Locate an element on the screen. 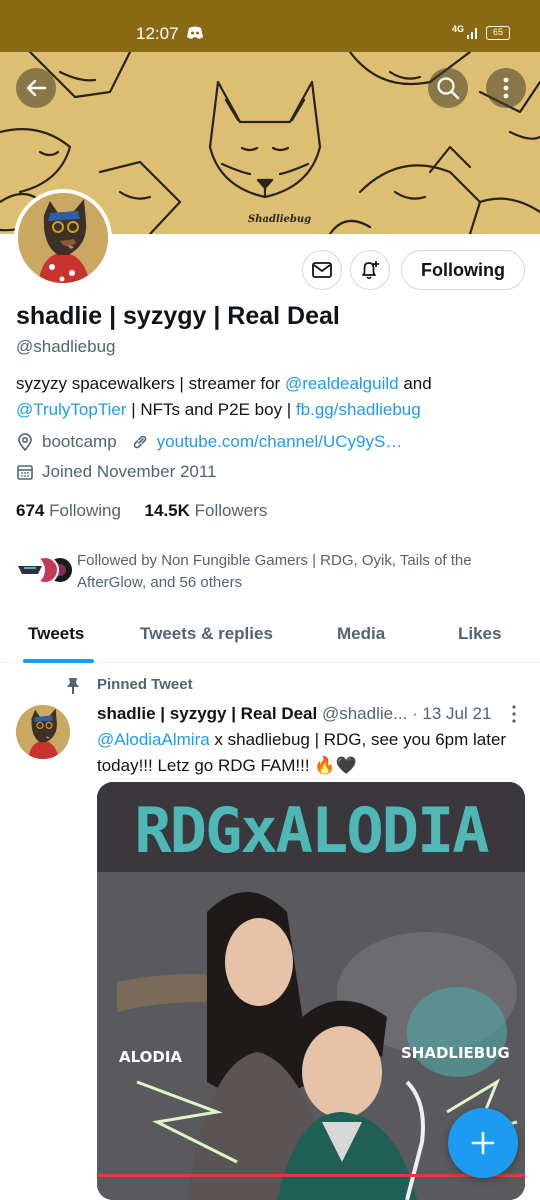 The height and width of the screenshot is (1200, 540). arrow-left-icon is located at coordinates (36, 88).